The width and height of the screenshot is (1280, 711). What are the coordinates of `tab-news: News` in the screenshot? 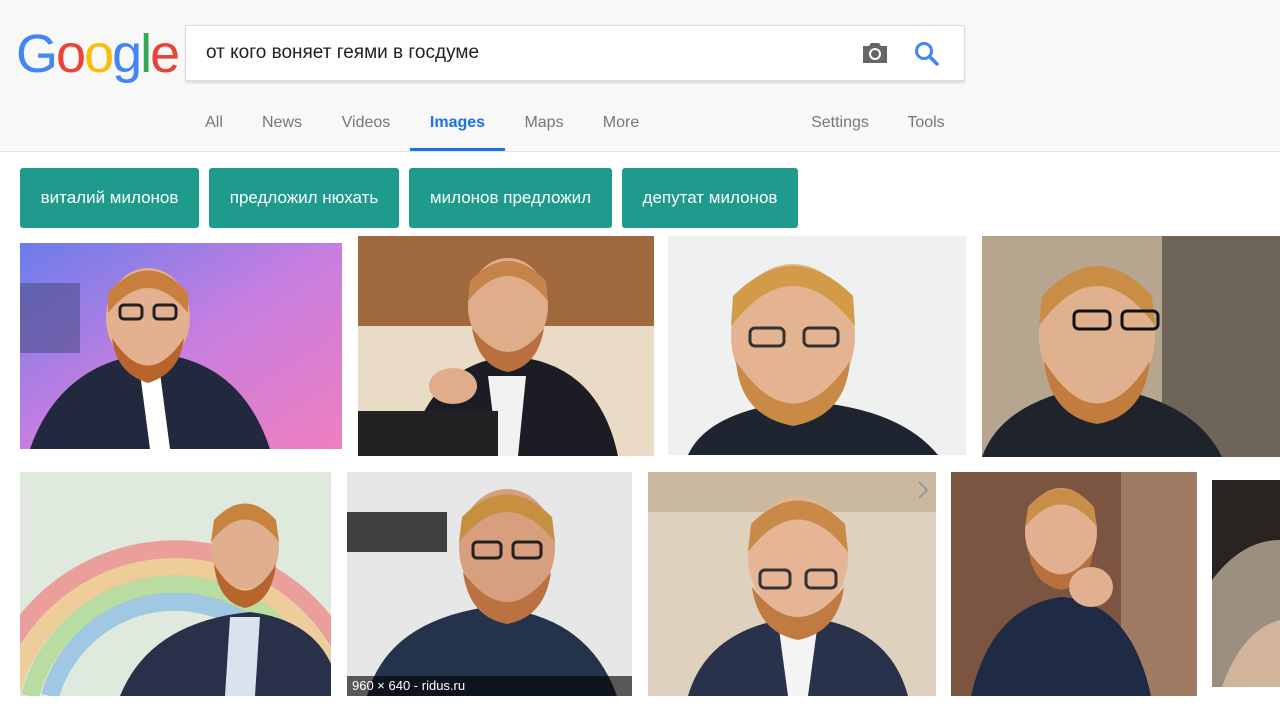 It's located at (282, 124).